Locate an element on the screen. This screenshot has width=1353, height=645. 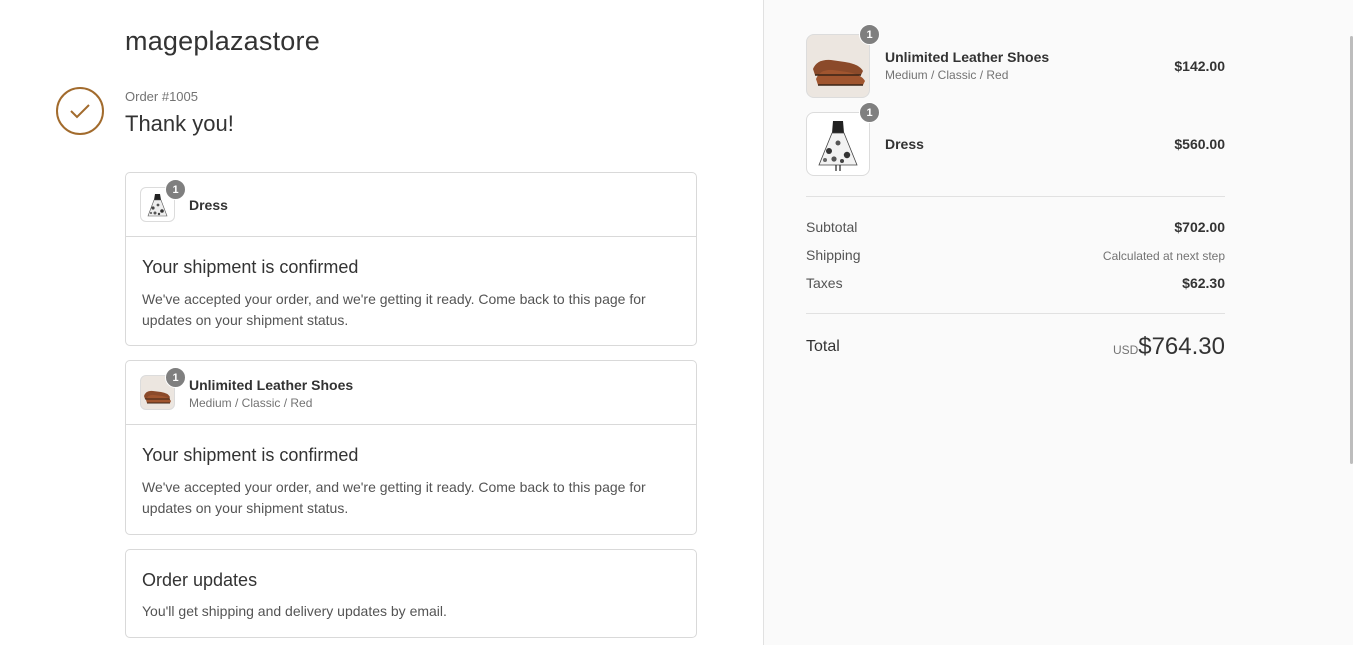
shipment-item-variant: Medium / Classic / Red is located at coordinates (251, 403).